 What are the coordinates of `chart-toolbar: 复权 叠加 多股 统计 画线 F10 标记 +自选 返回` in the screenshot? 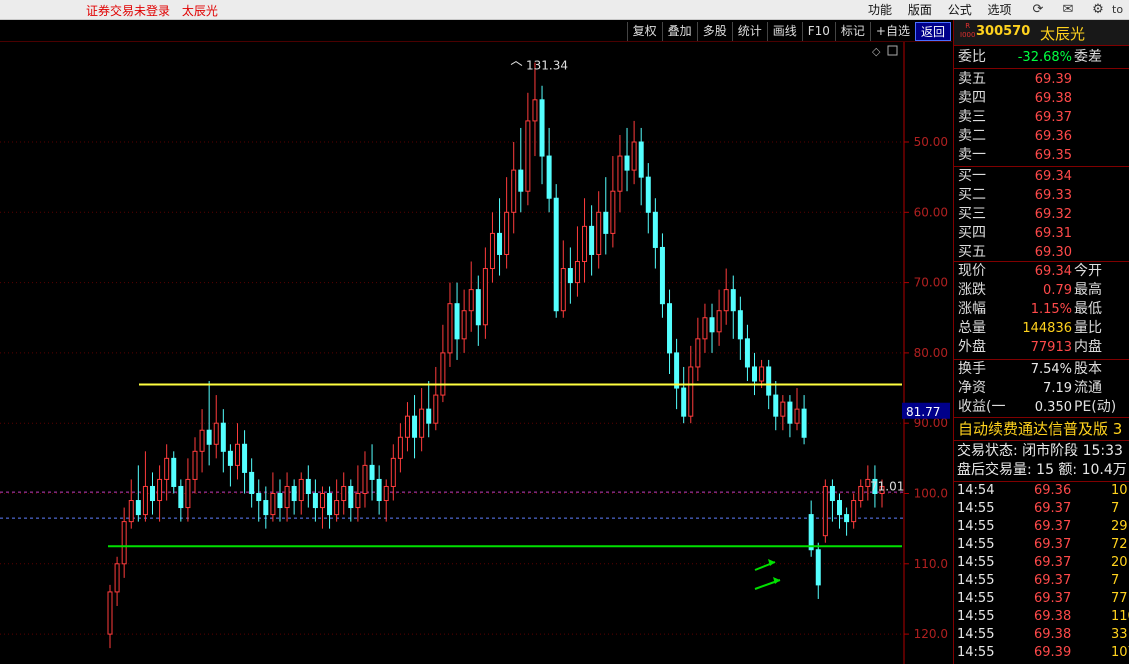 It's located at (476, 31).